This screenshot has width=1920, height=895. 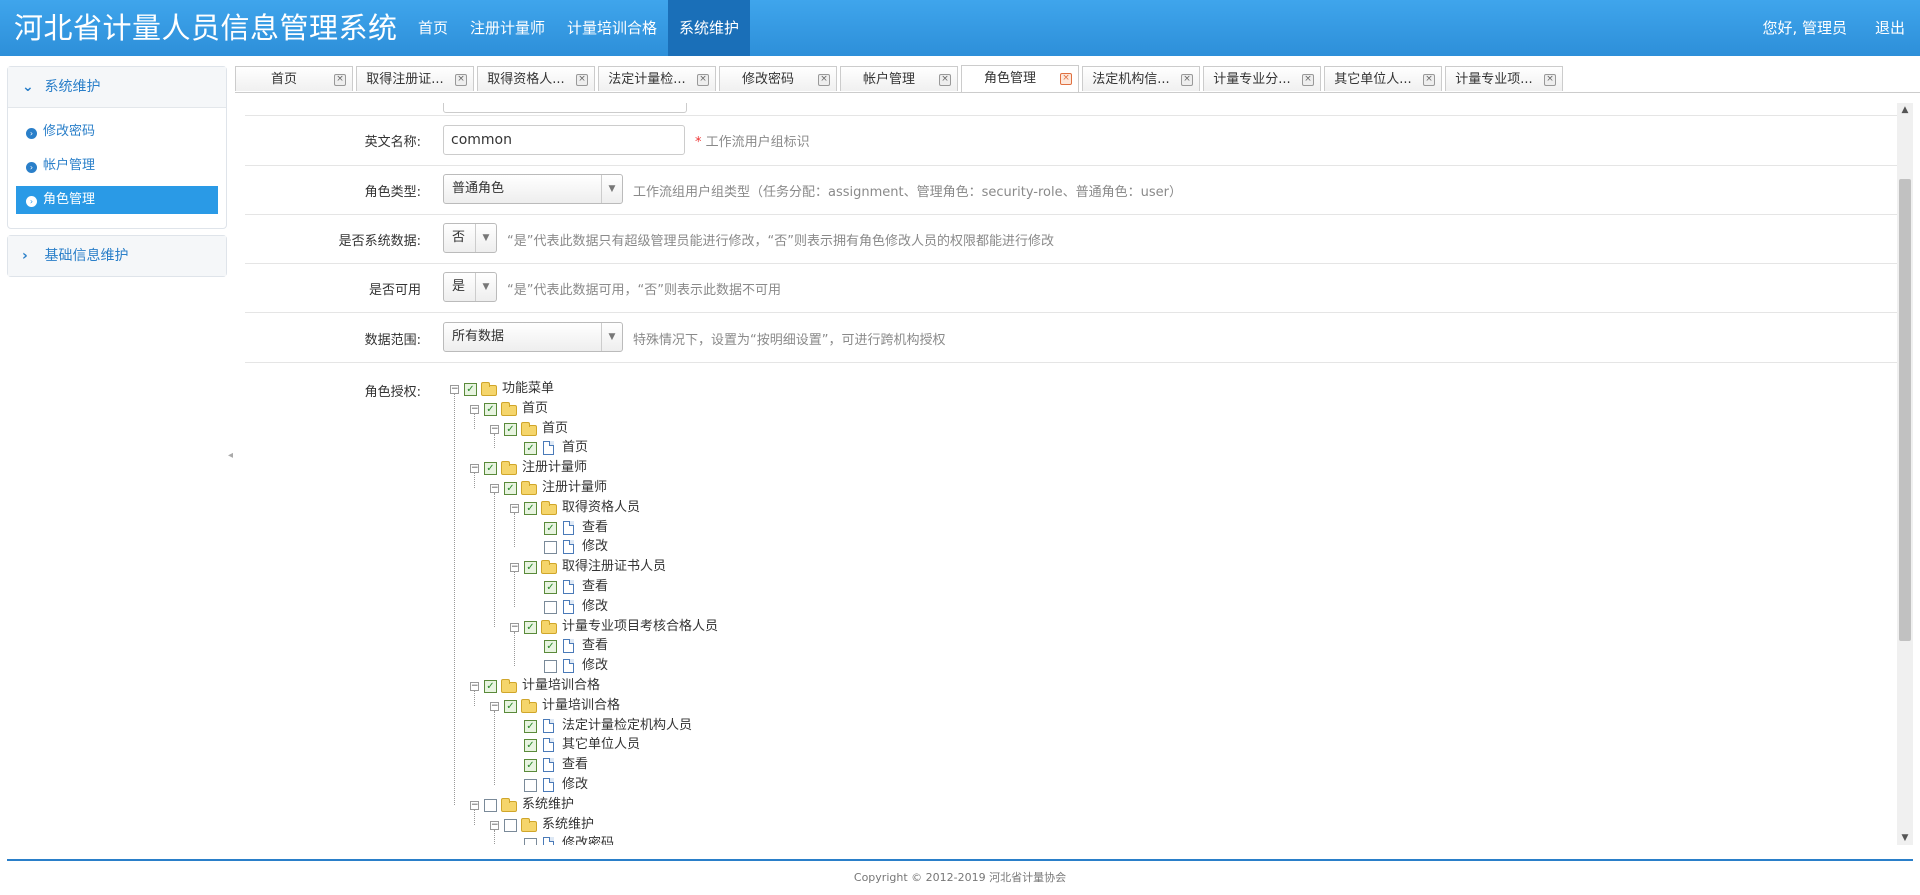 I want to click on user-greeting: 您好, 管理员, so click(x=1804, y=28).